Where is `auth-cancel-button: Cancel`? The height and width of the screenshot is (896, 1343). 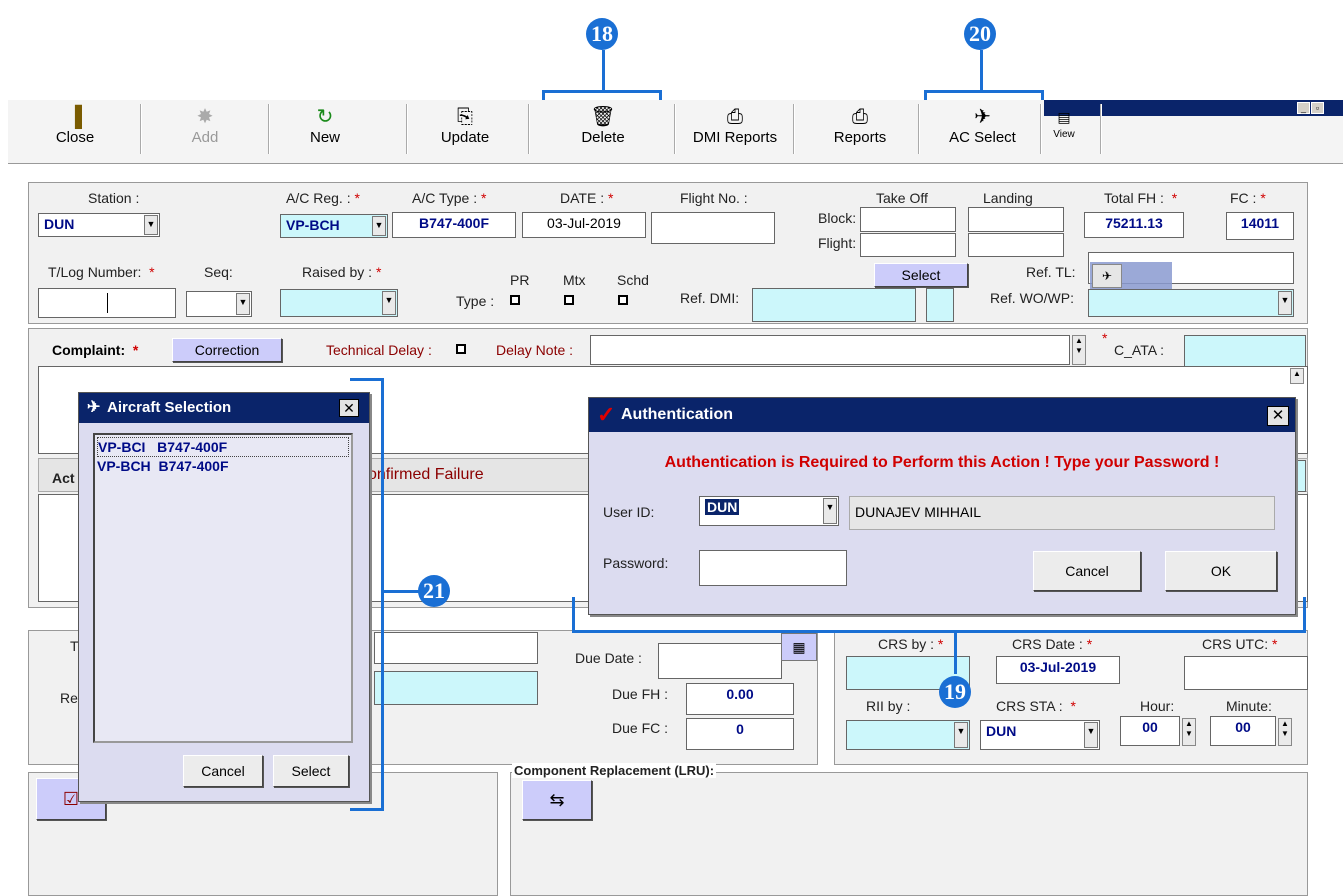 auth-cancel-button: Cancel is located at coordinates (1087, 571).